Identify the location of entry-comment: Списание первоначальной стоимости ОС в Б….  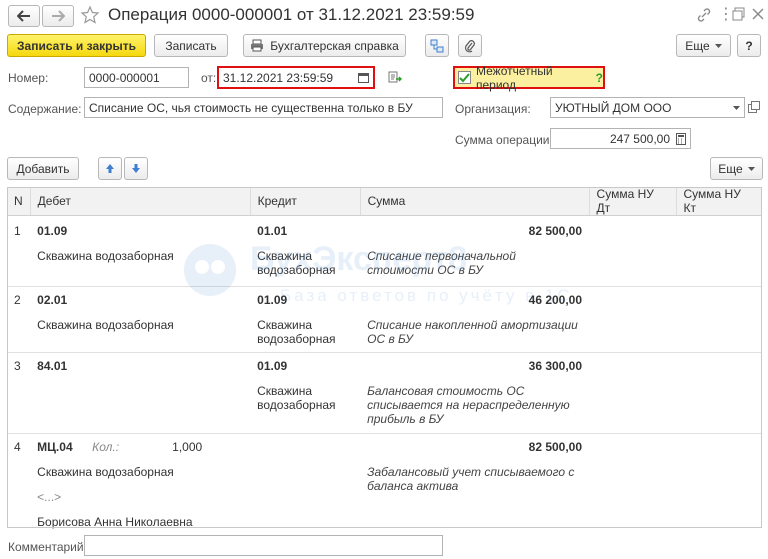
(441, 263).